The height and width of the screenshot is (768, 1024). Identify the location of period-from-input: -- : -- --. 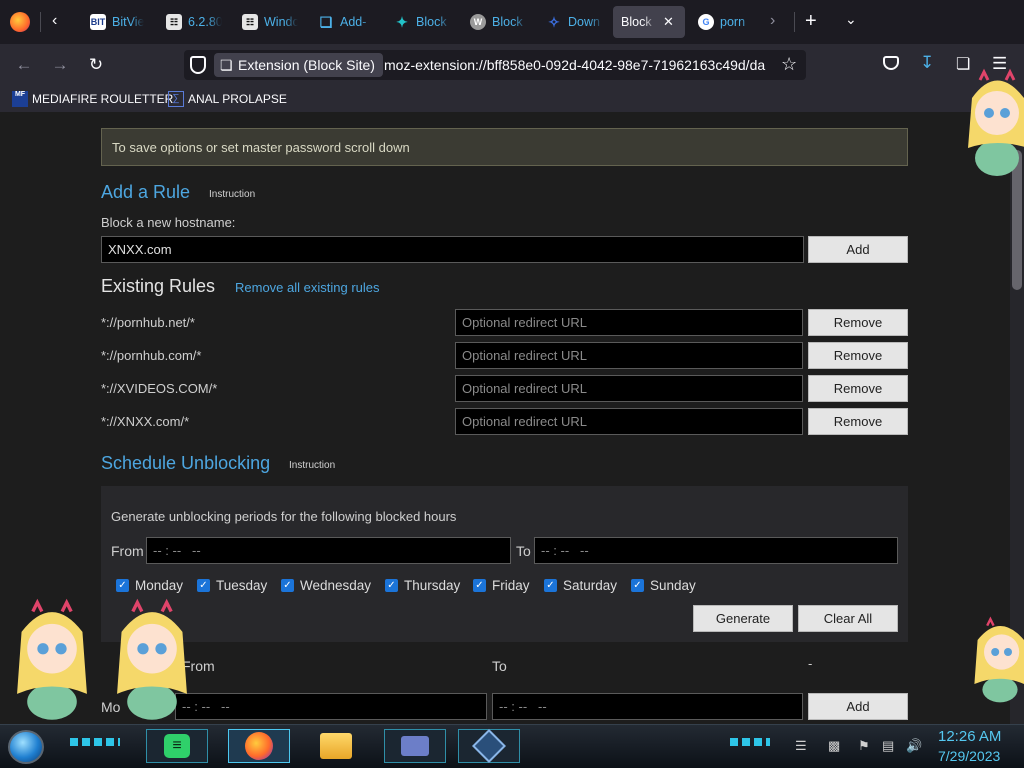
(331, 706).